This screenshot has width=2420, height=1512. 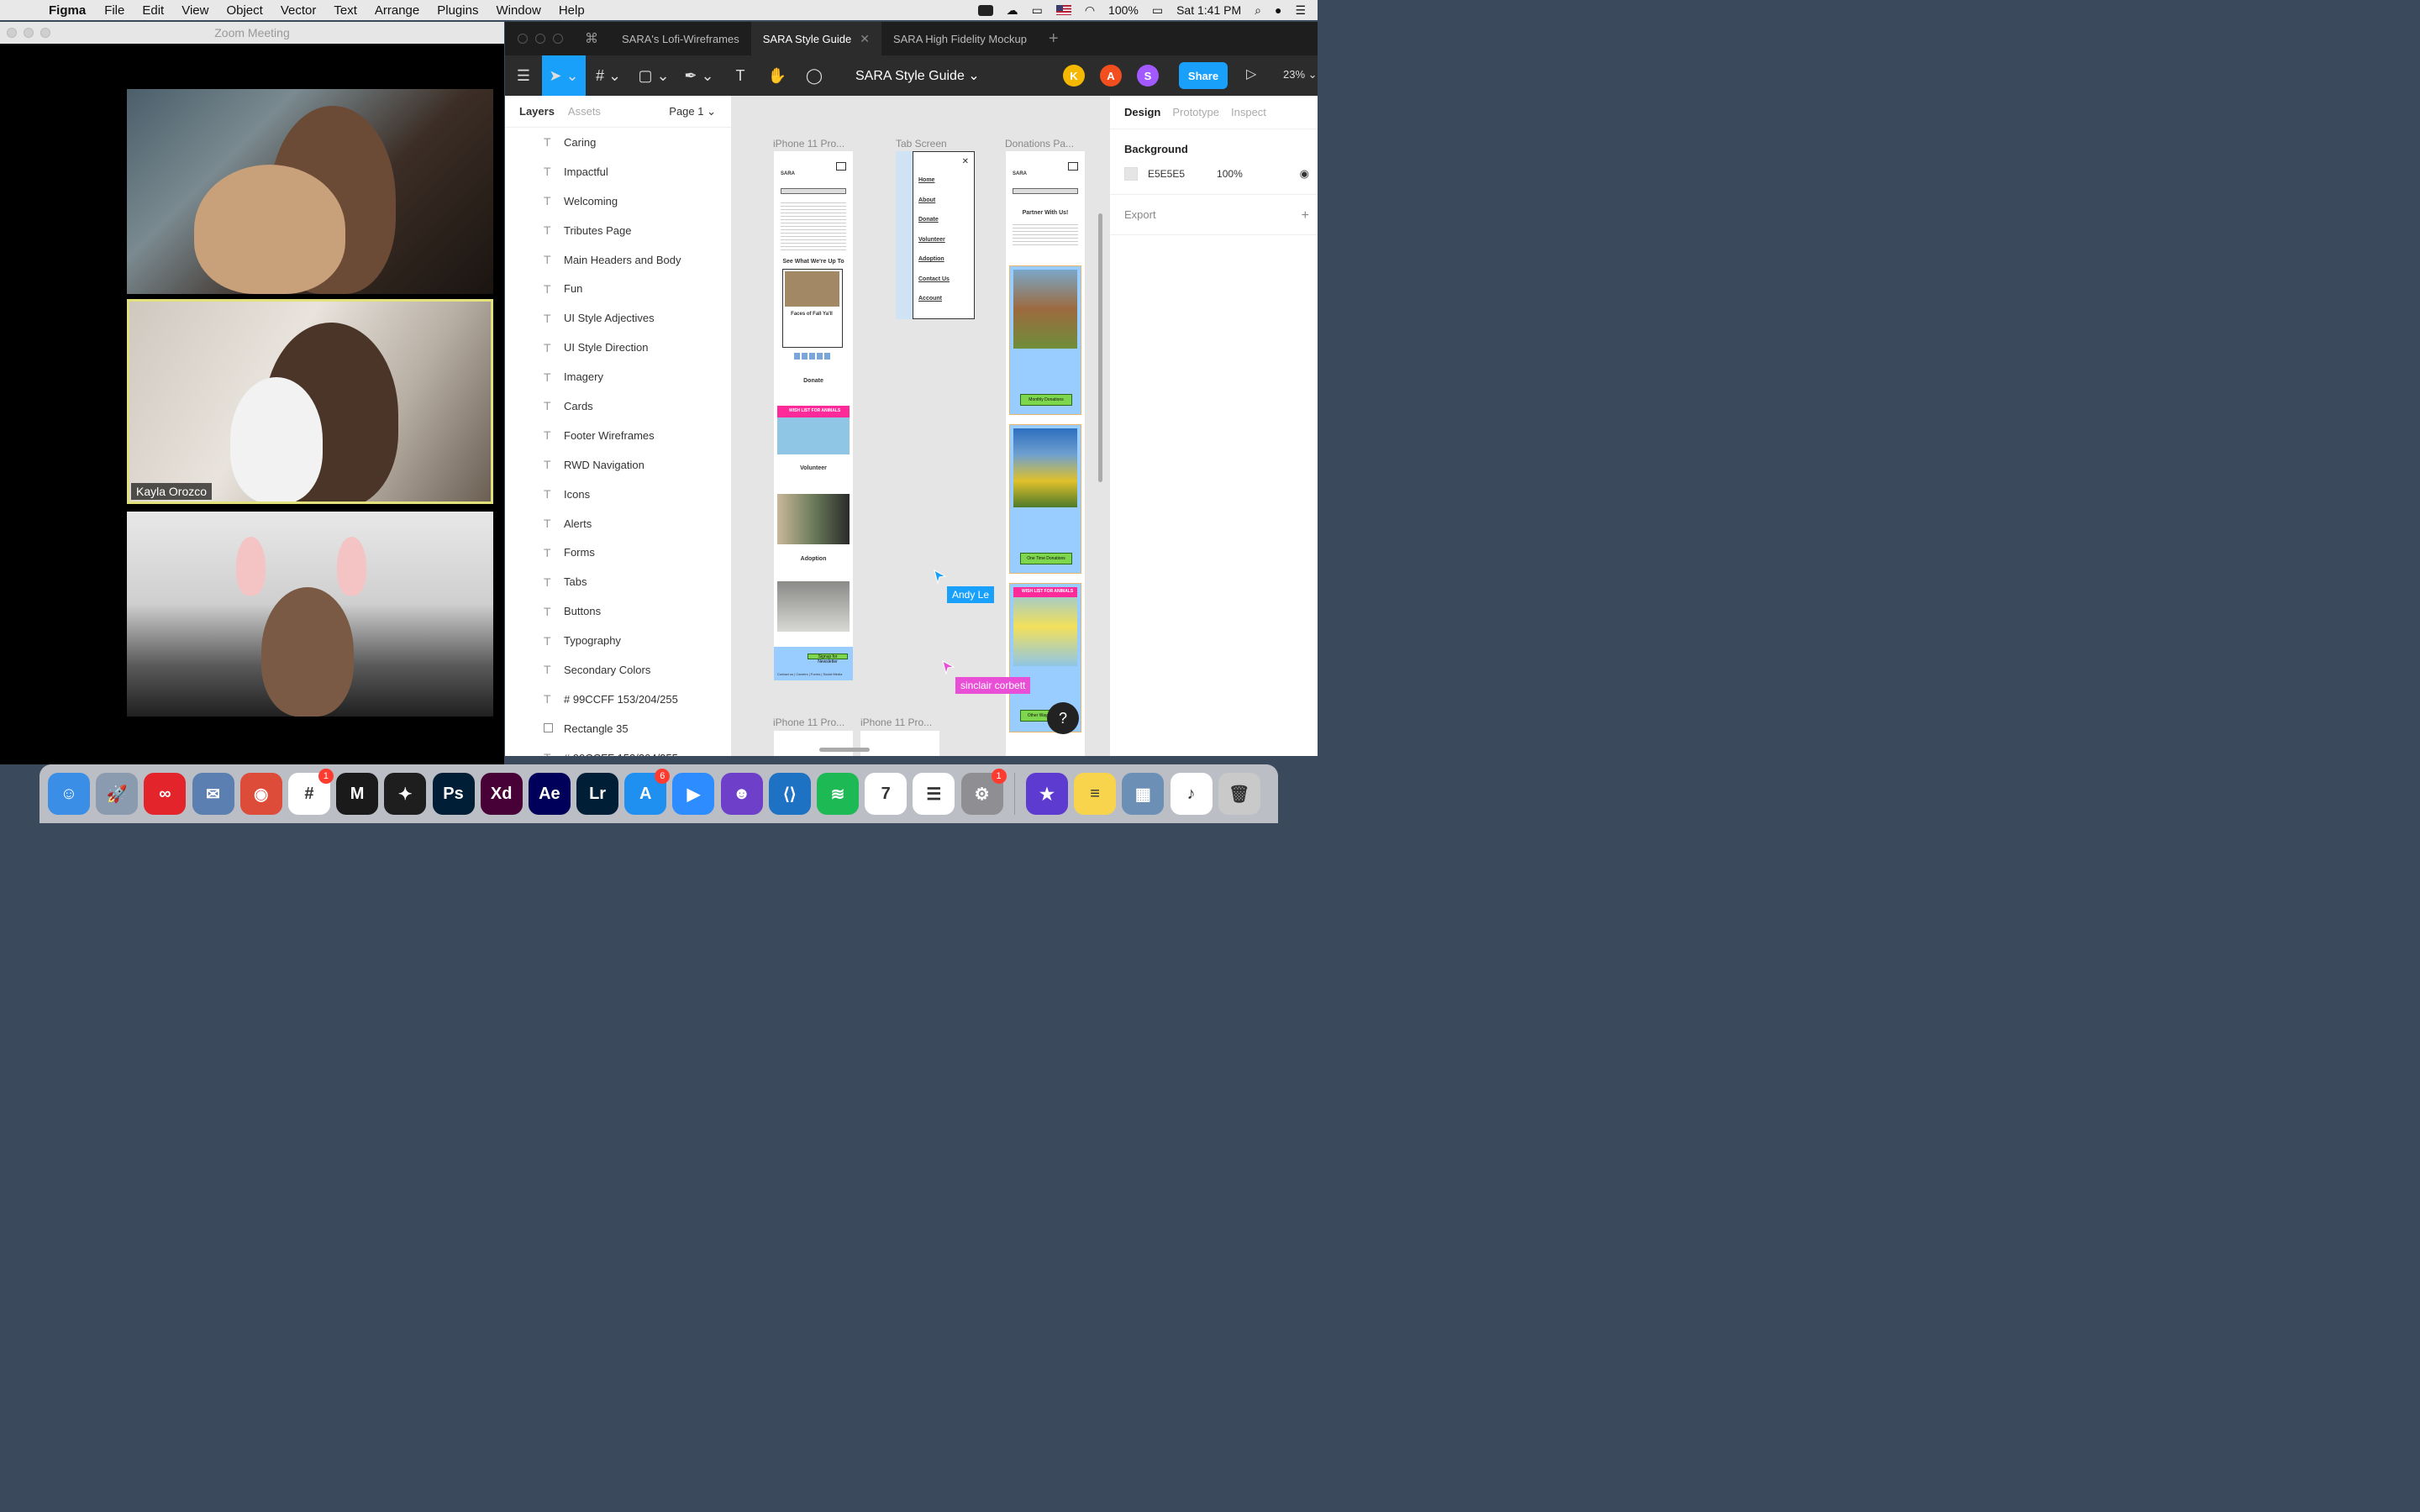 What do you see at coordinates (310, 401) in the screenshot?
I see `video-tile-active-speaker: Kayla Orozco` at bounding box center [310, 401].